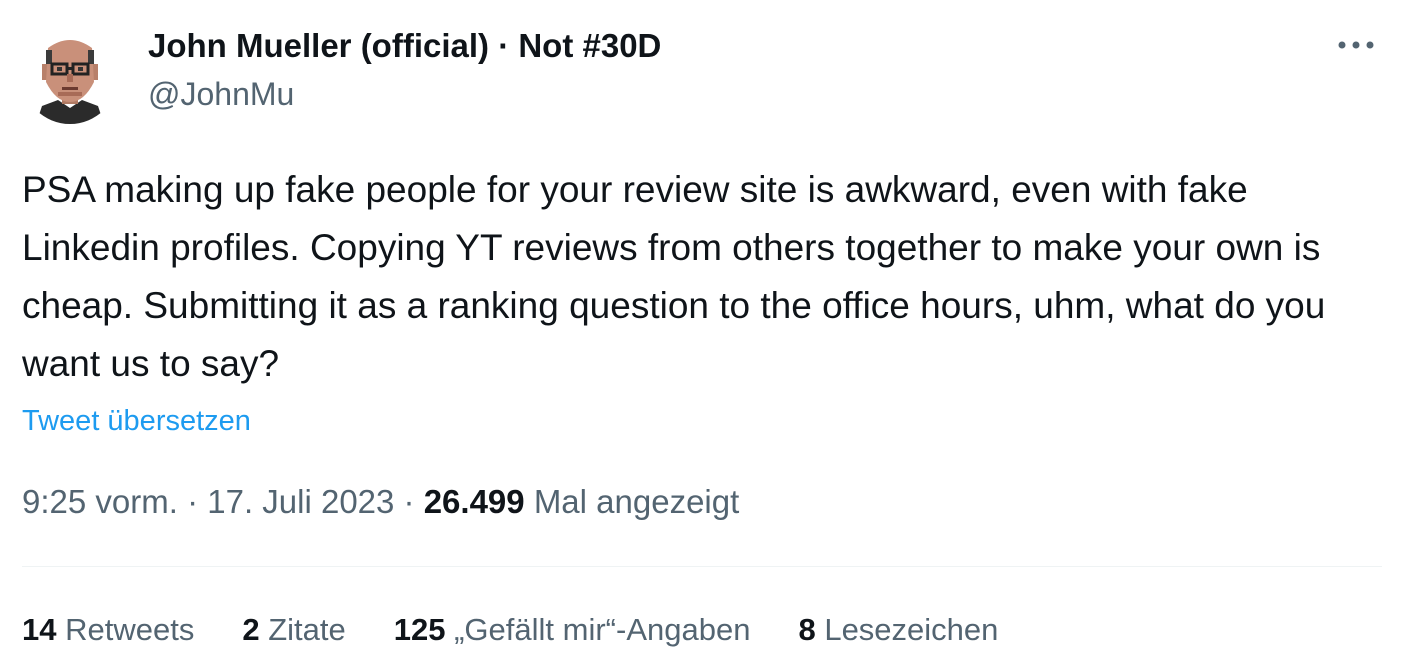 Image resolution: width=1412 pixels, height=662 pixels. I want to click on views-count: 26.499, so click(474, 501).